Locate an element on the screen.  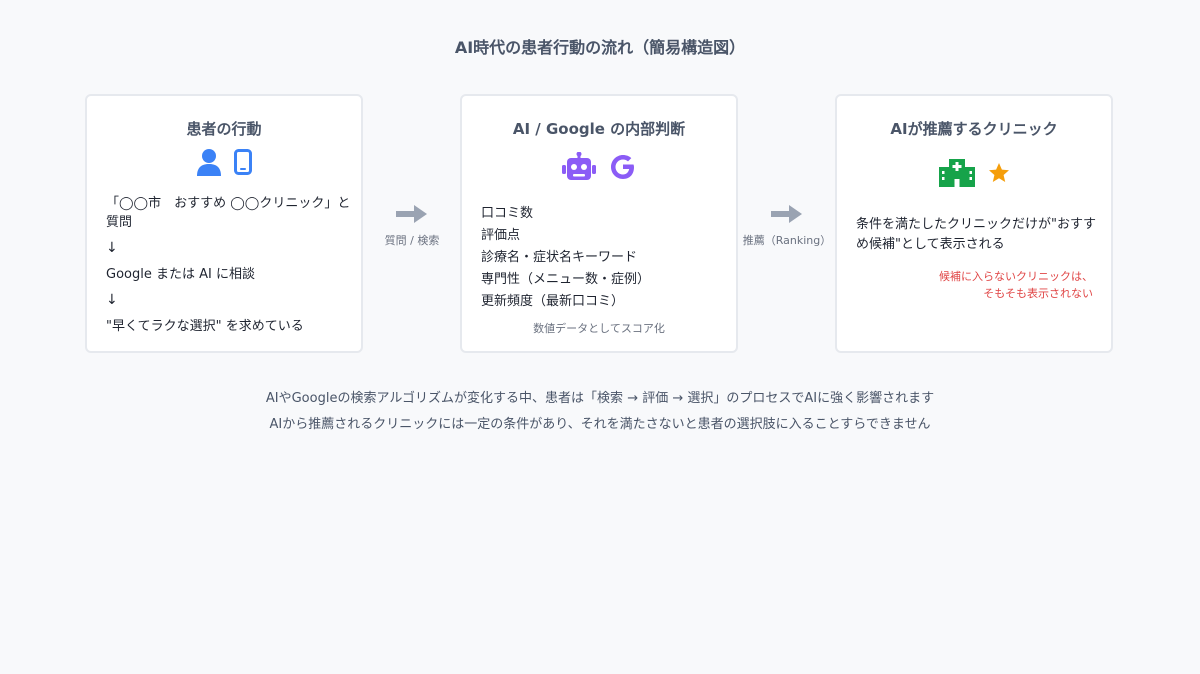
recommended-clinic-icons is located at coordinates (974, 175).